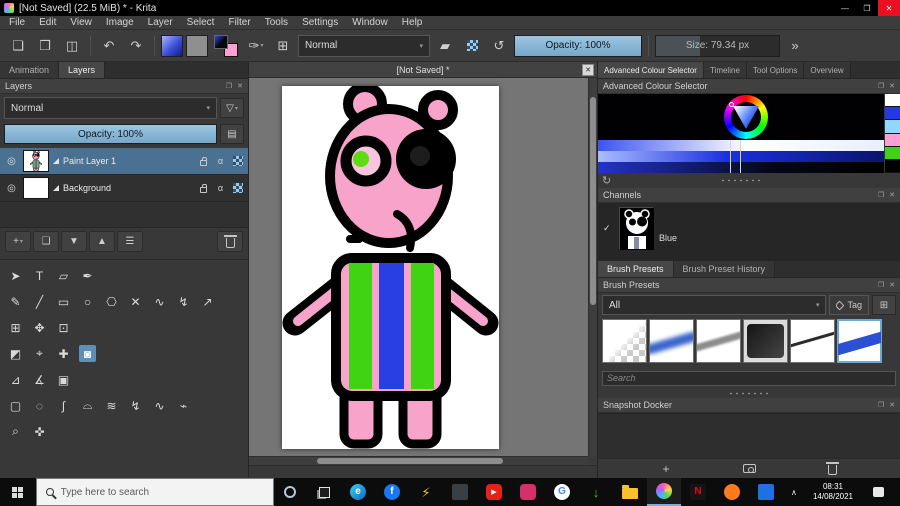 The image size is (900, 506). What do you see at coordinates (87, 275) in the screenshot?
I see `calligraphy-tool: ✒` at bounding box center [87, 275].